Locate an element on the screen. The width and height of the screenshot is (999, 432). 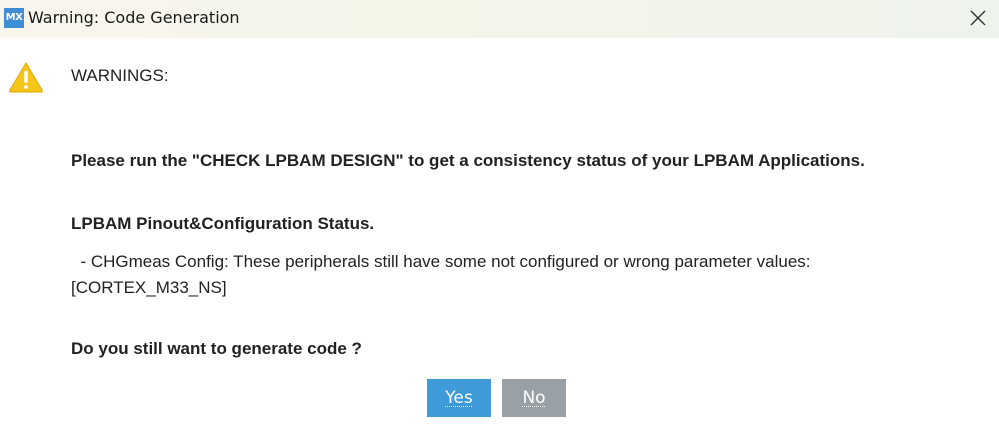
yes-button-label: Yes is located at coordinates (459, 398).